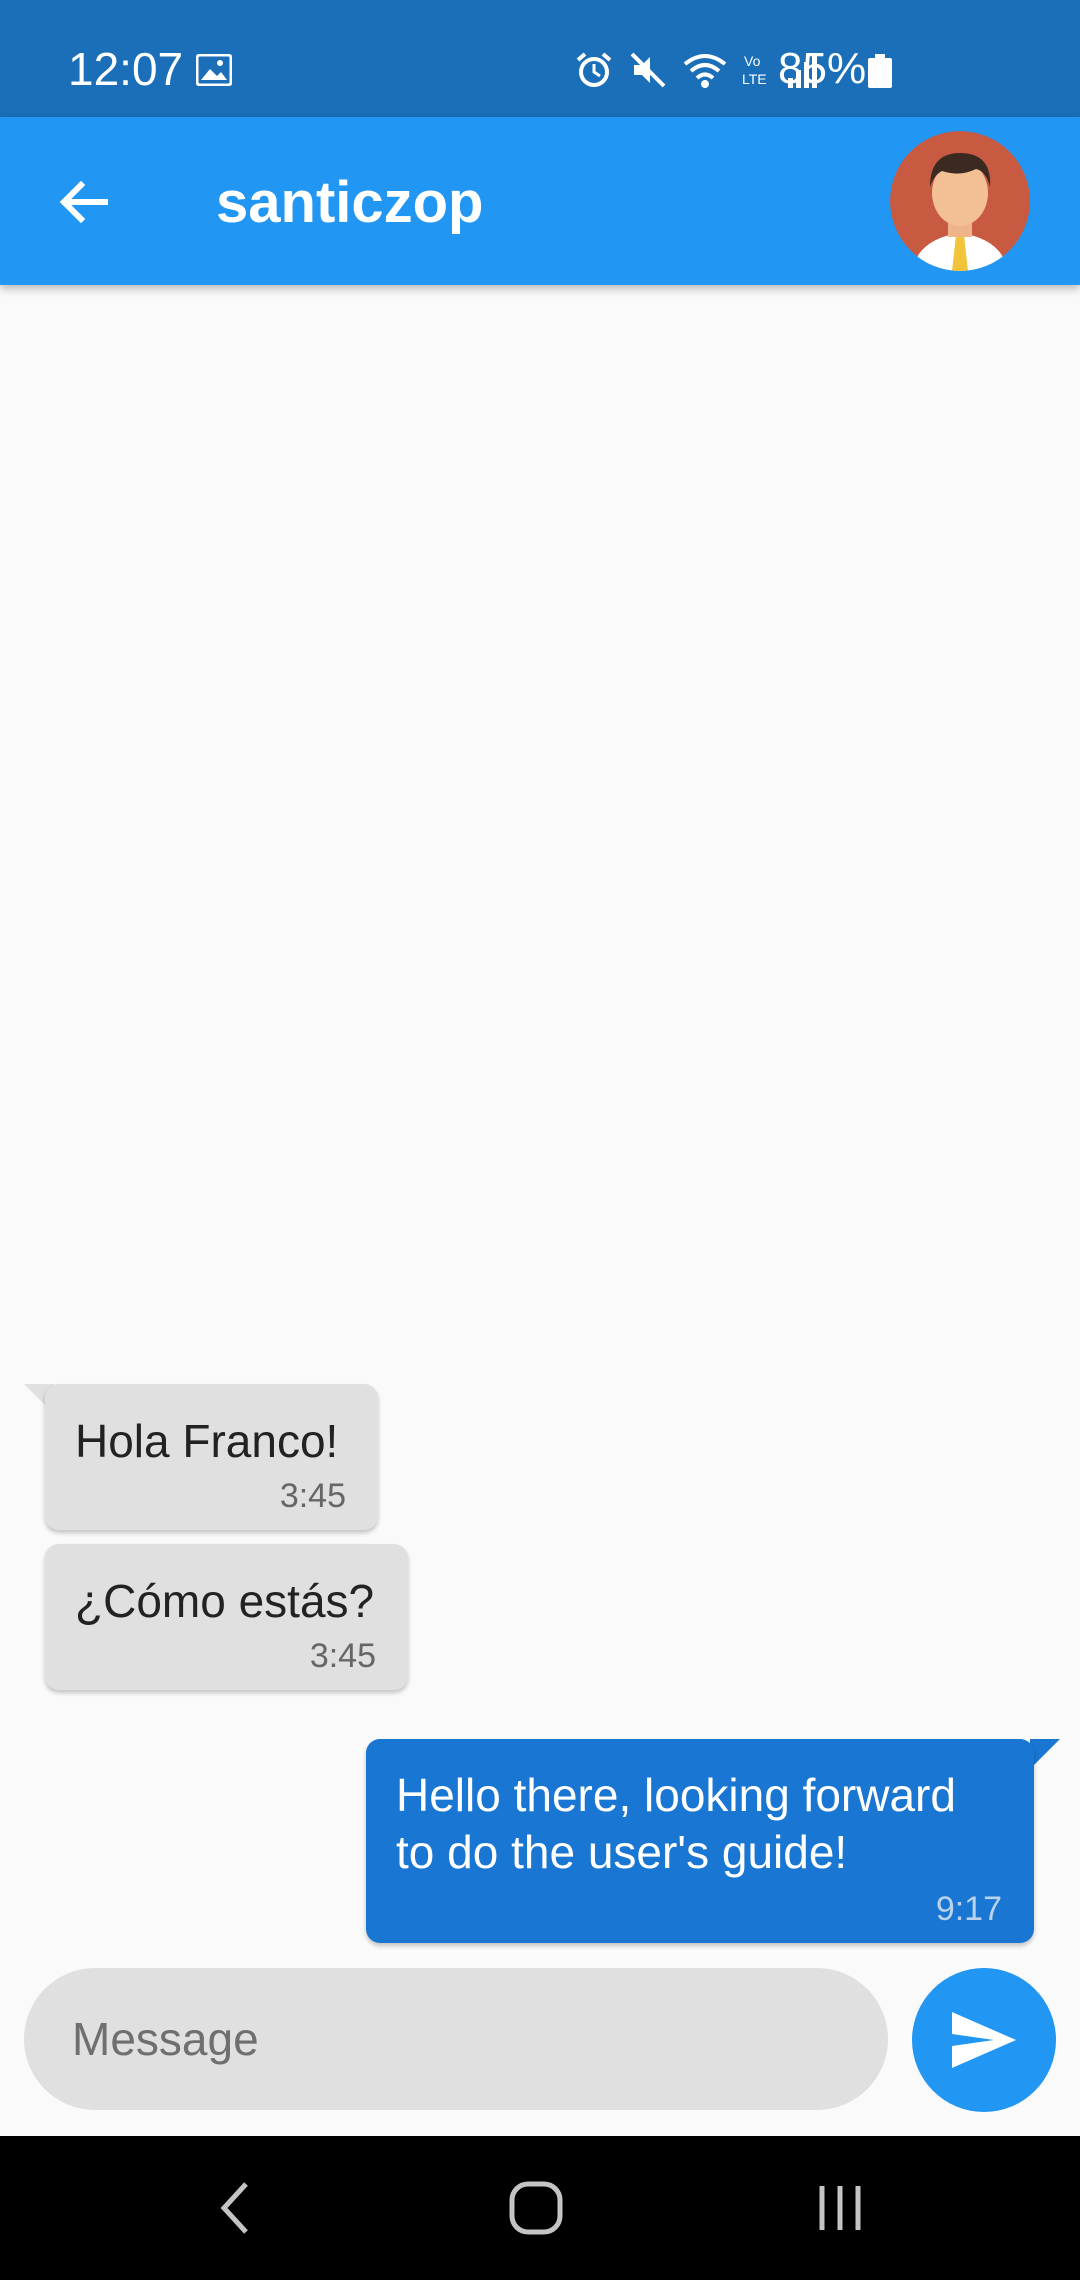 This screenshot has height=2280, width=1080. I want to click on gallery-icon, so click(214, 70).